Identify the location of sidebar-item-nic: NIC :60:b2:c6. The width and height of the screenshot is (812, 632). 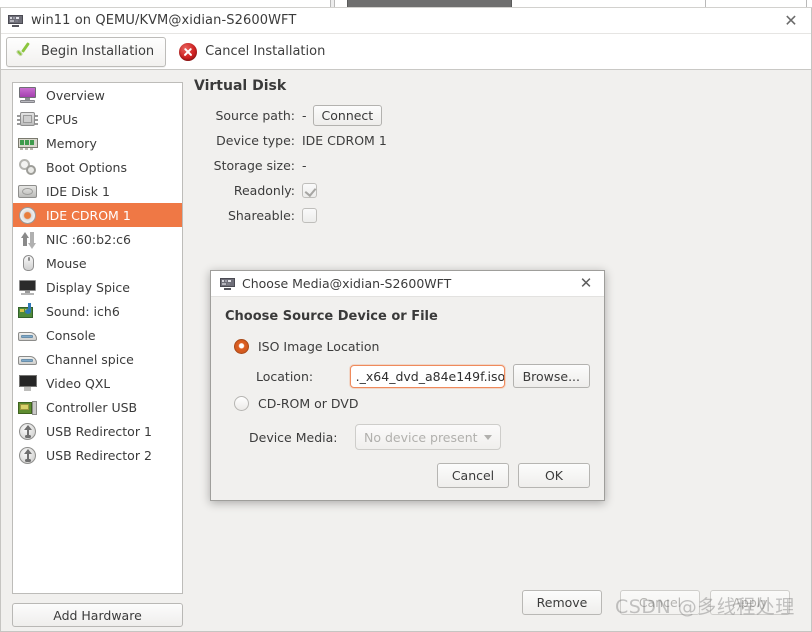
(97, 239).